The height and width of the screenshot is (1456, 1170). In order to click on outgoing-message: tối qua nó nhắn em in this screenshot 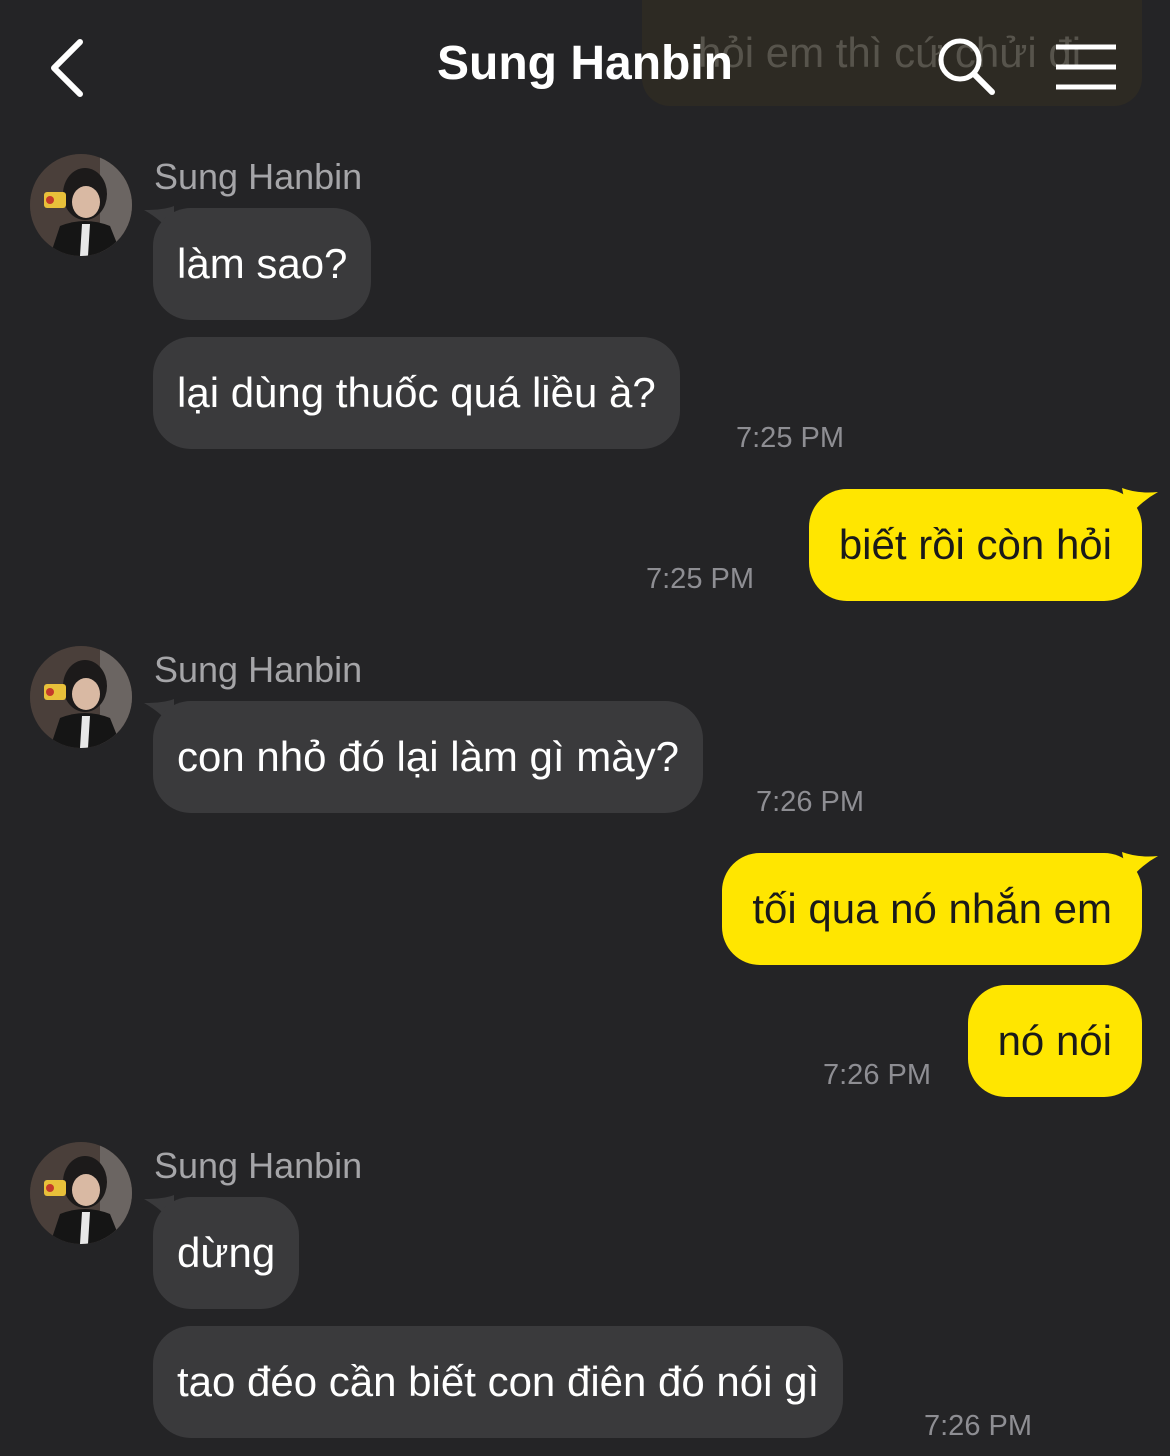, I will do `click(932, 909)`.